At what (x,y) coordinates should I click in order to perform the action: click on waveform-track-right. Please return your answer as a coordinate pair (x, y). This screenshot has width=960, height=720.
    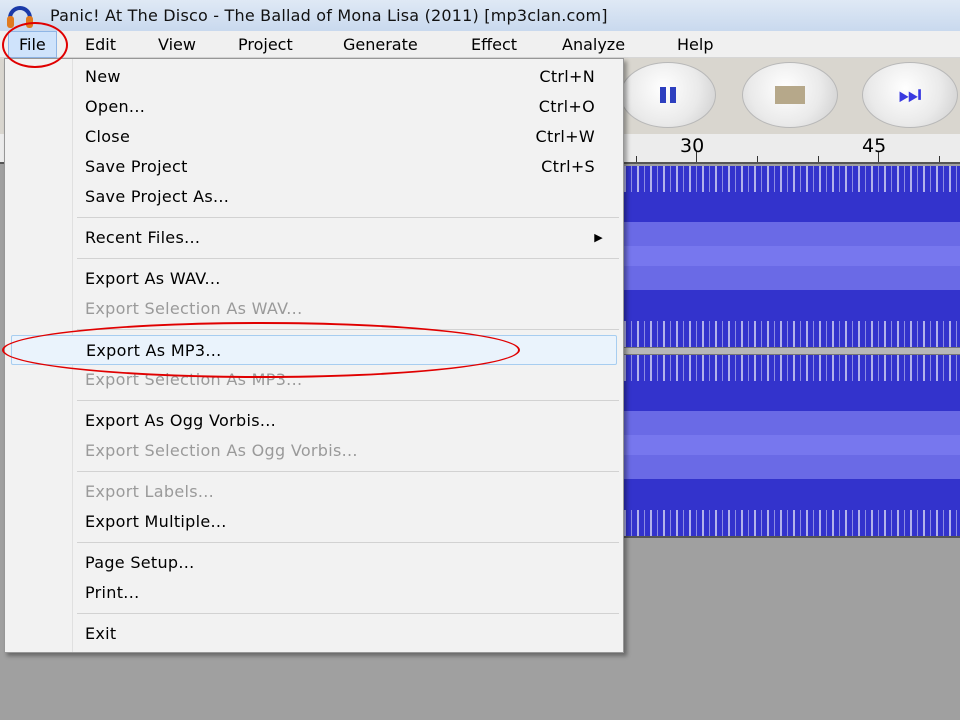
    Looking at the image, I should click on (792, 445).